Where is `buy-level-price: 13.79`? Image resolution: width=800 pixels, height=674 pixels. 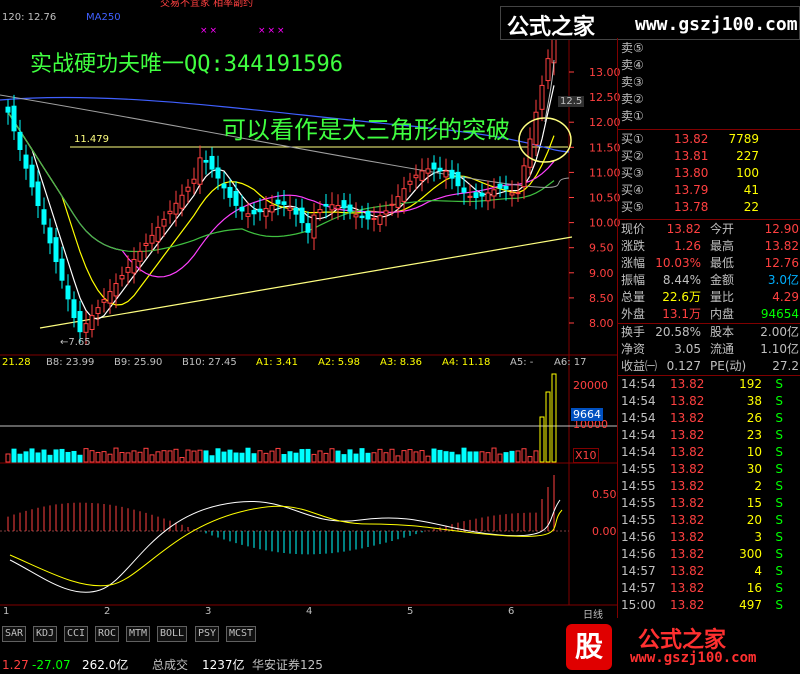 buy-level-price: 13.79 is located at coordinates (691, 190).